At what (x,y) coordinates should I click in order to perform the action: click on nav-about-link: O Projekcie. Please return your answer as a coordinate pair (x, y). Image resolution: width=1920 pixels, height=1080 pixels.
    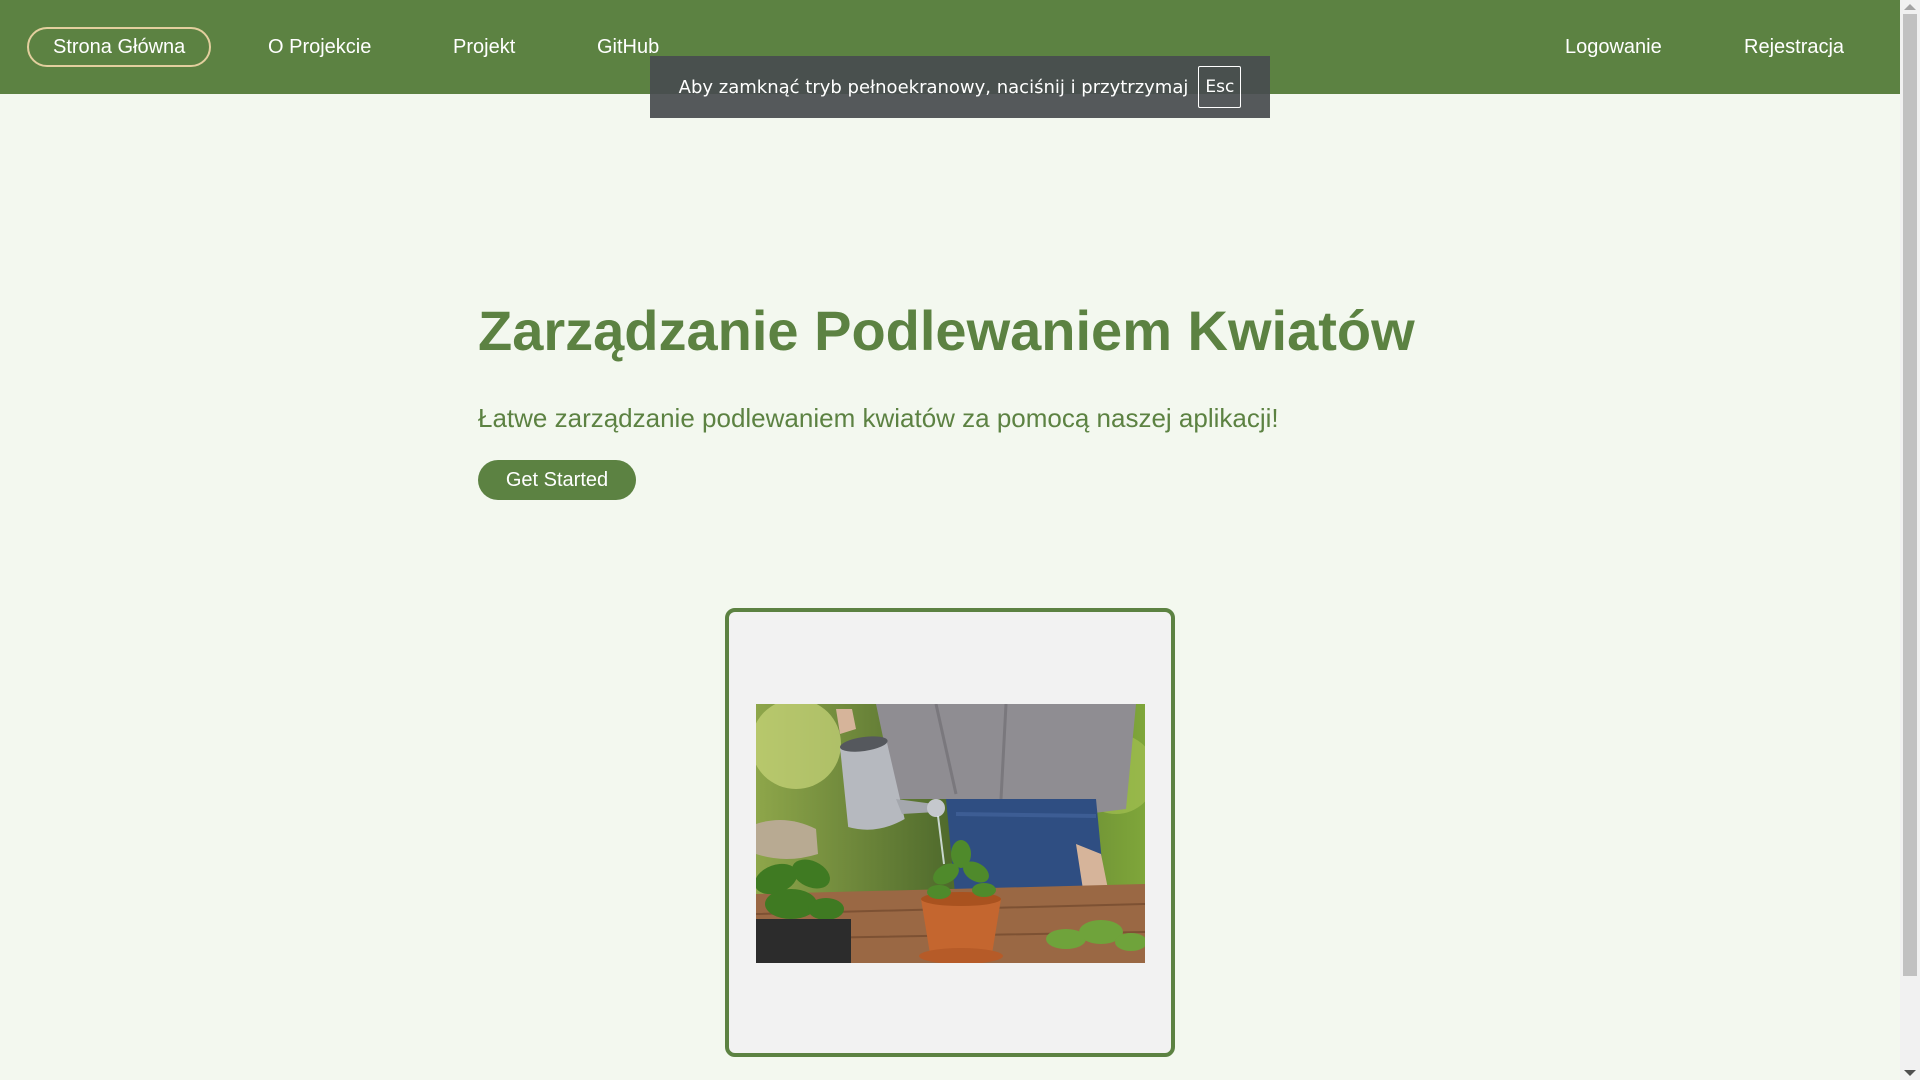
    Looking at the image, I should click on (319, 47).